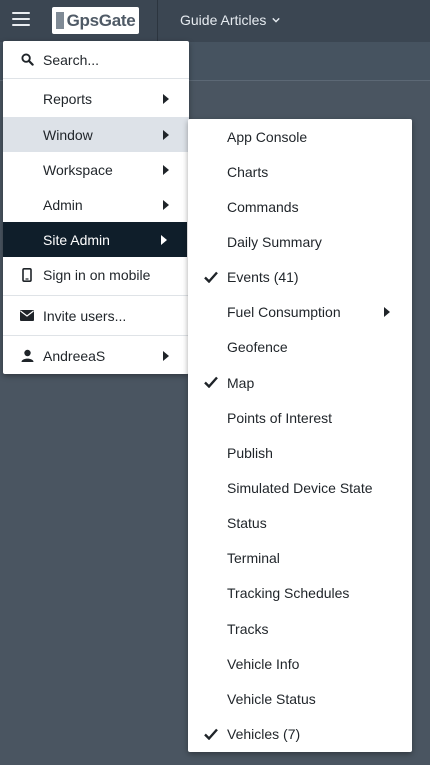 Image resolution: width=430 pixels, height=765 pixels. I want to click on window-item-label: Simulated Device State, so click(300, 488).